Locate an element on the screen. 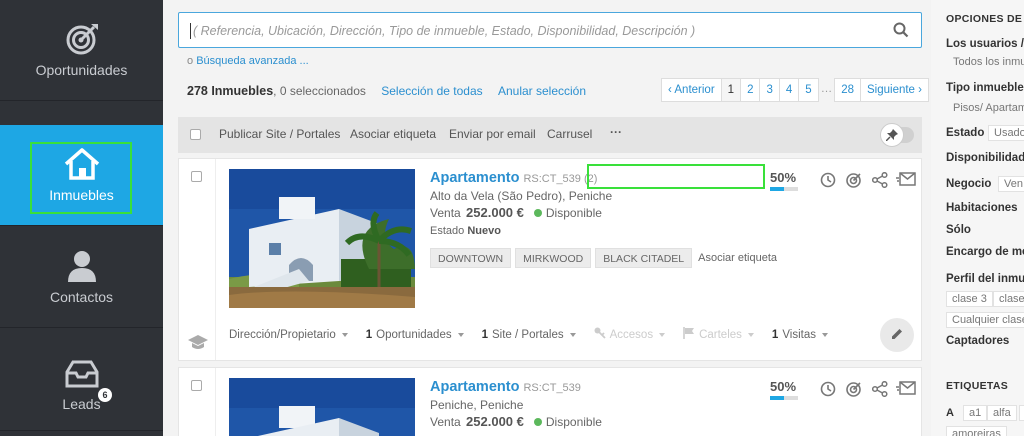 The width and height of the screenshot is (1024, 436). carousel-button: Carrusel is located at coordinates (569, 134).